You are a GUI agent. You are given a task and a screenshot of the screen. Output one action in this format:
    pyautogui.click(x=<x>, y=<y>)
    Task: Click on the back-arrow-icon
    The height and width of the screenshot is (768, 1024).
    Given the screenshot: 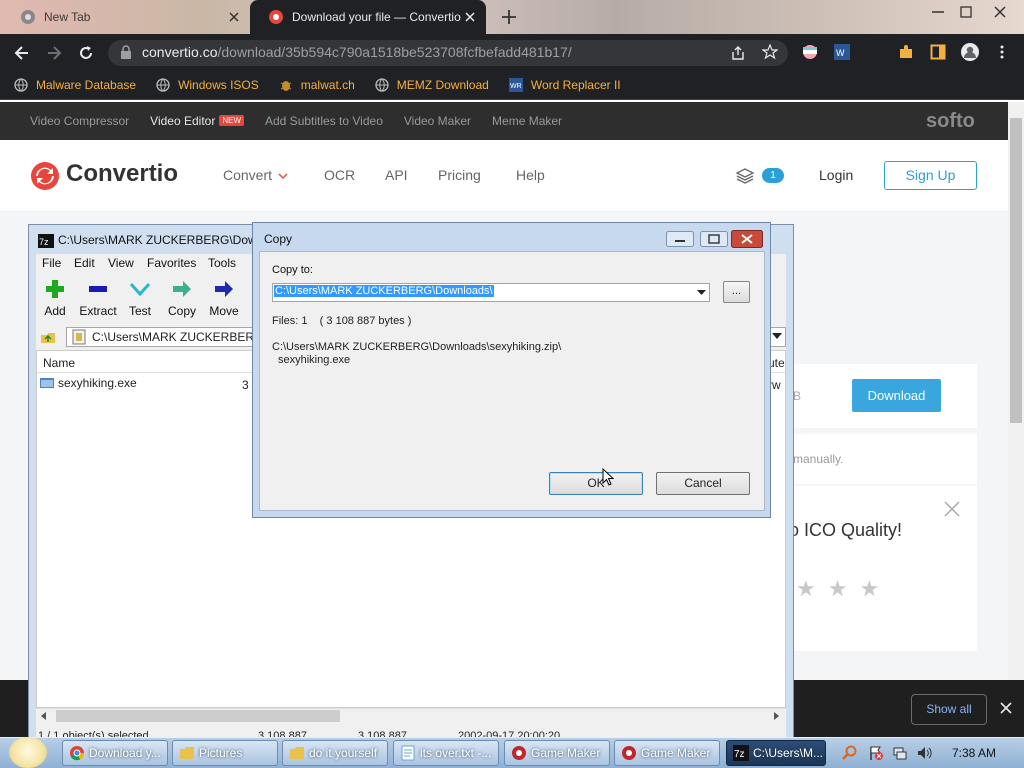 What is the action you would take?
    pyautogui.click(x=22, y=53)
    